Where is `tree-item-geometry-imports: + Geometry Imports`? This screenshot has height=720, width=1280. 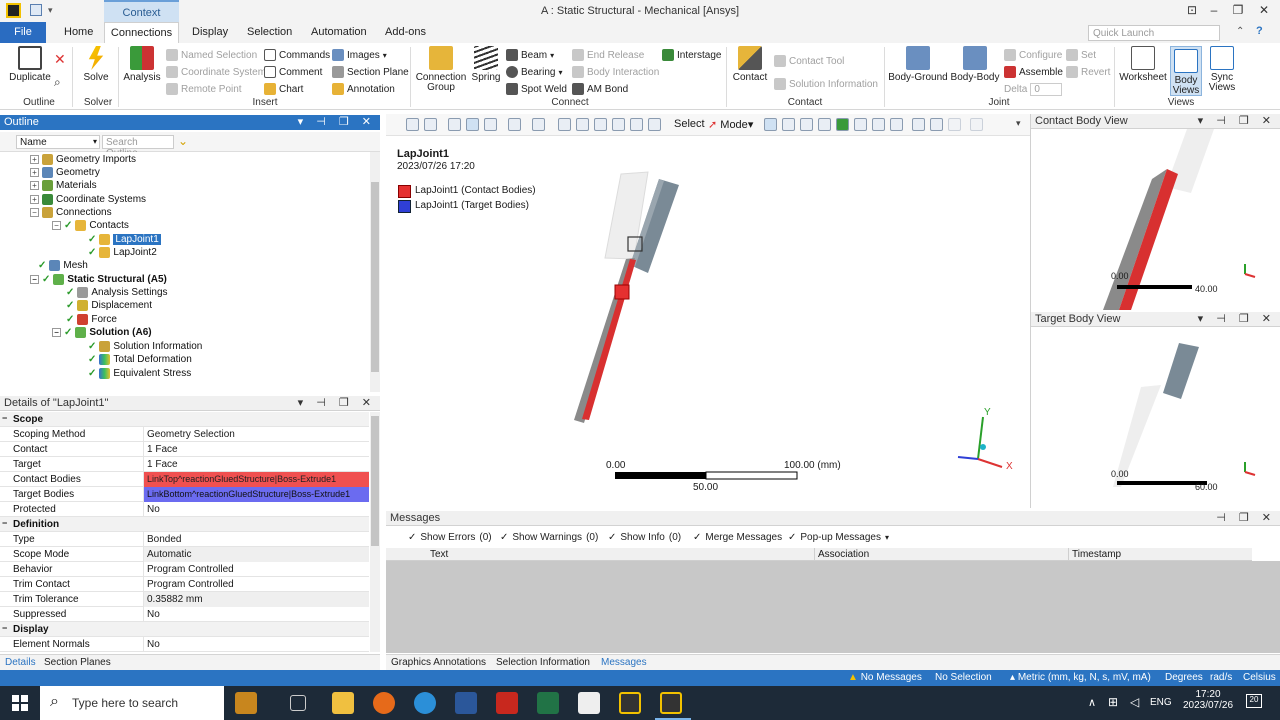 tree-item-geometry-imports: + Geometry Imports is located at coordinates (83, 159).